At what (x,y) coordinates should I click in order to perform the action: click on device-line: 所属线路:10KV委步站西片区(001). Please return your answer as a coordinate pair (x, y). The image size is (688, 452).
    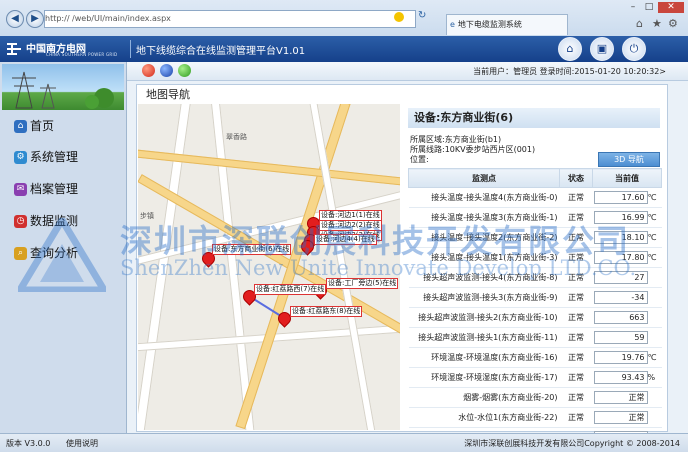
    Looking at the image, I should click on (473, 149).